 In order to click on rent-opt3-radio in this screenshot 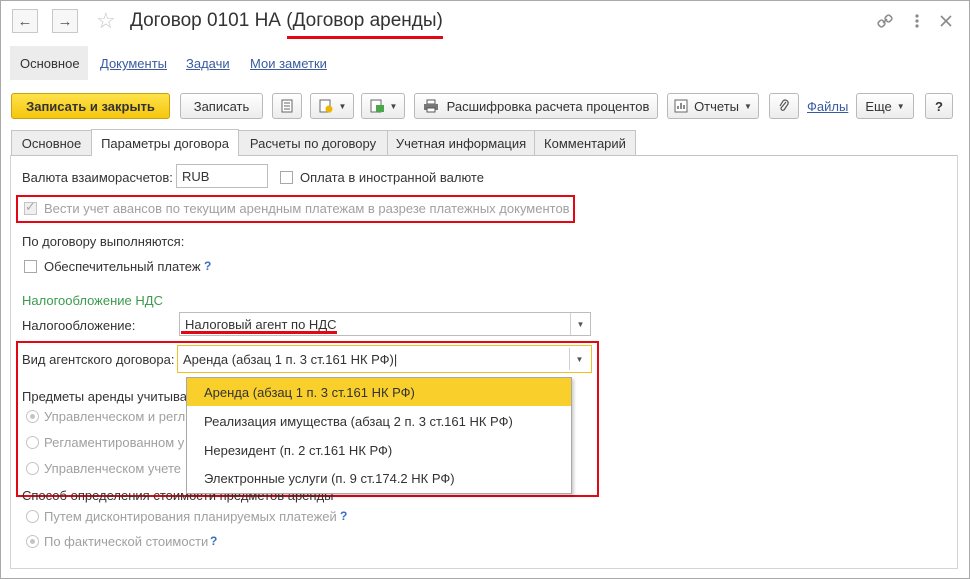, I will do `click(32, 468)`.